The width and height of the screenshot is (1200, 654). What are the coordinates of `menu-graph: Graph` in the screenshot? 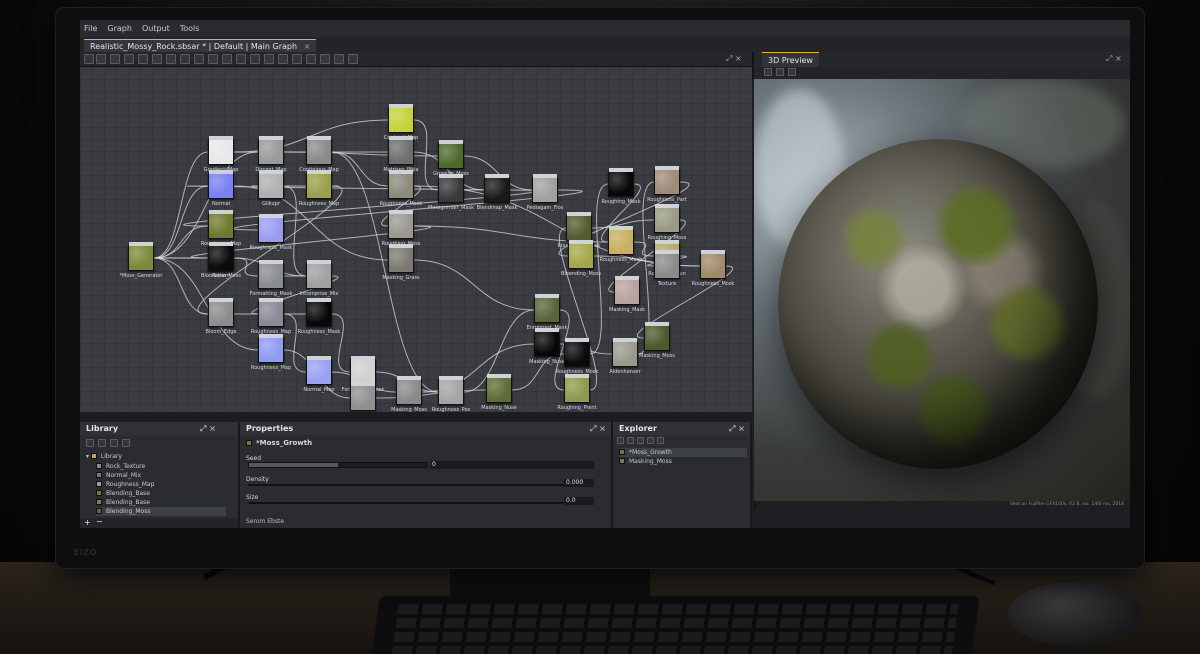 It's located at (119, 28).